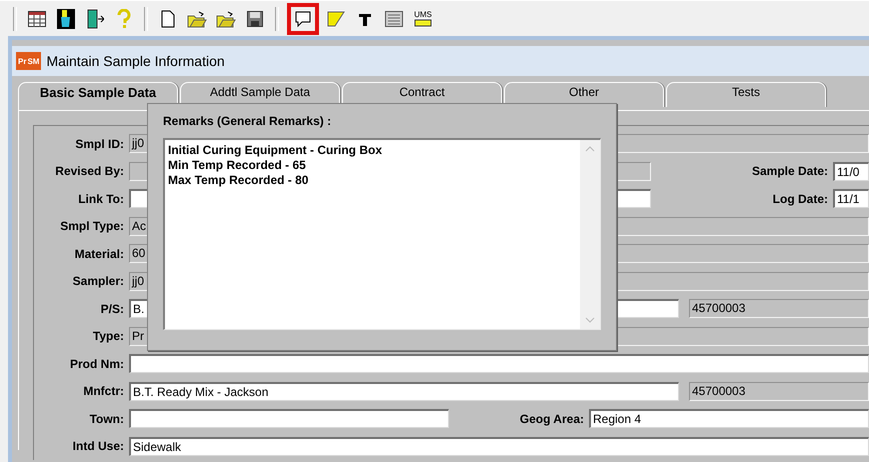  What do you see at coordinates (404, 391) in the screenshot?
I see `input-field: B.T. Ready Mix - Jackson` at bounding box center [404, 391].